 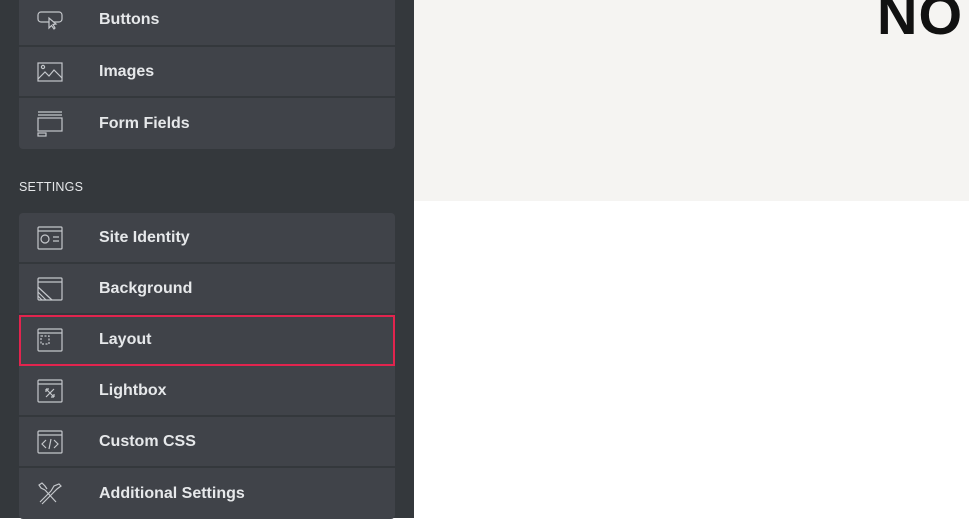 What do you see at coordinates (125, 339) in the screenshot?
I see `menu-item-label: Layout` at bounding box center [125, 339].